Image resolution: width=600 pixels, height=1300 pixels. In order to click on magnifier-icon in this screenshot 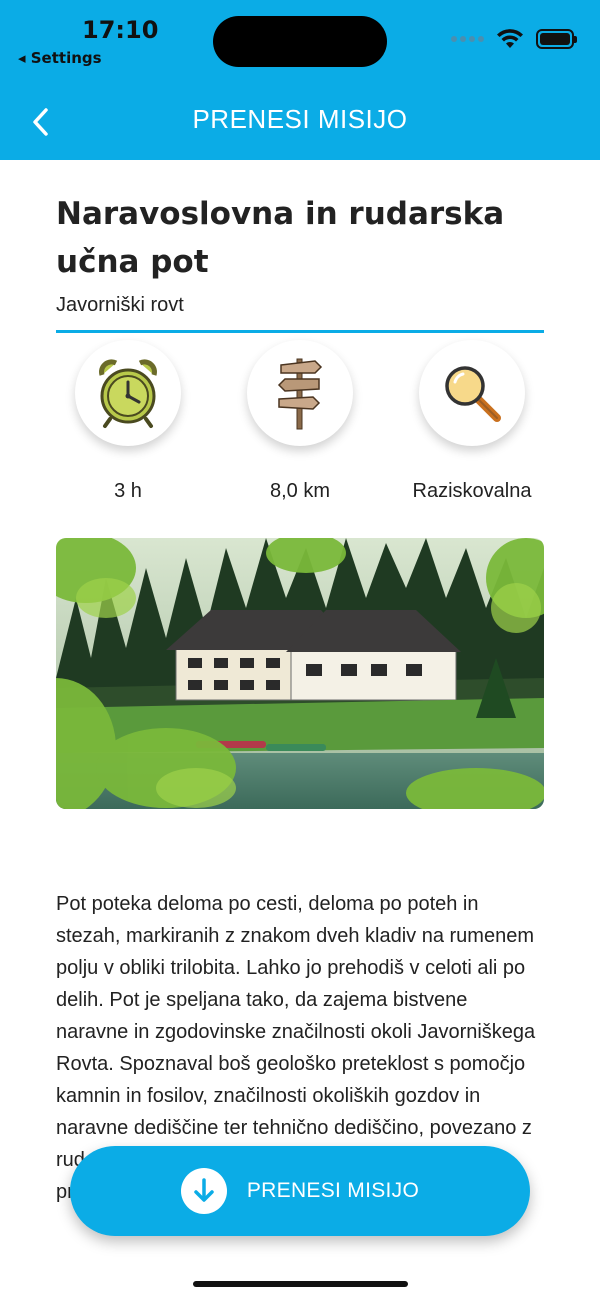, I will do `click(473, 394)`.